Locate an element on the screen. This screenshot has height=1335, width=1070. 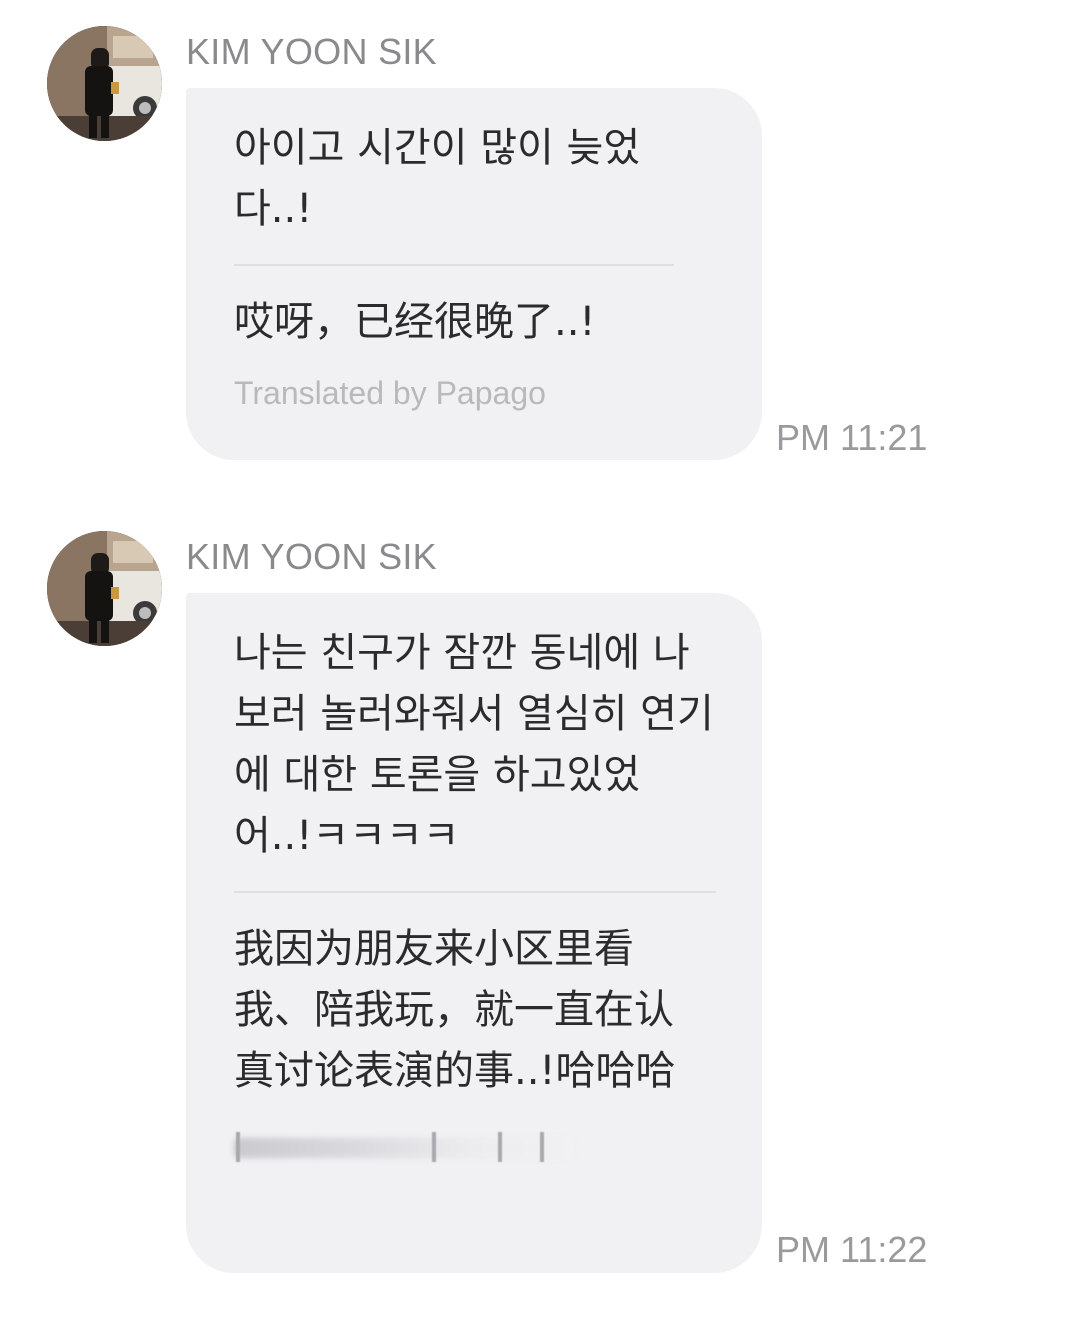
blurred-translation-credit is located at coordinates (404, 1147).